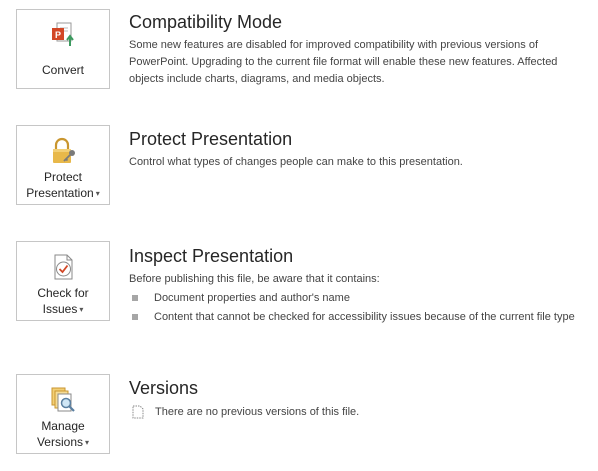  I want to click on check-document-icon, so click(63, 267).